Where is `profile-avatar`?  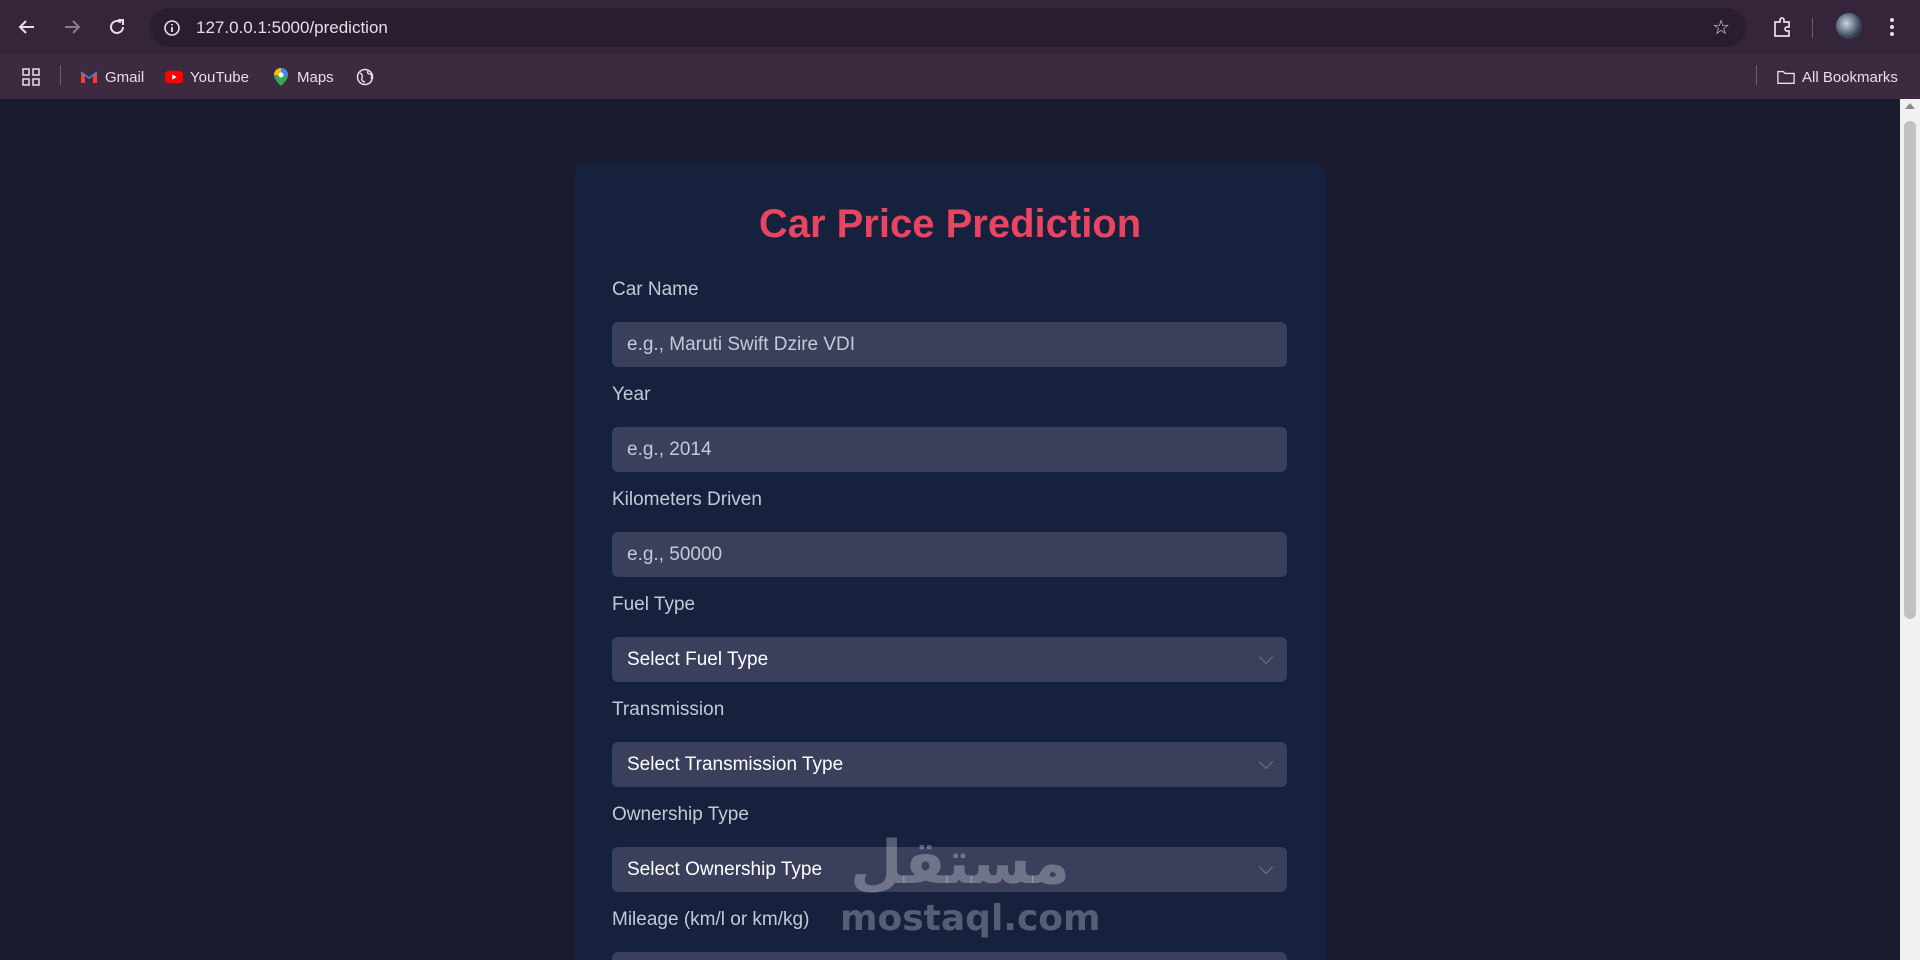
profile-avatar is located at coordinates (1849, 26).